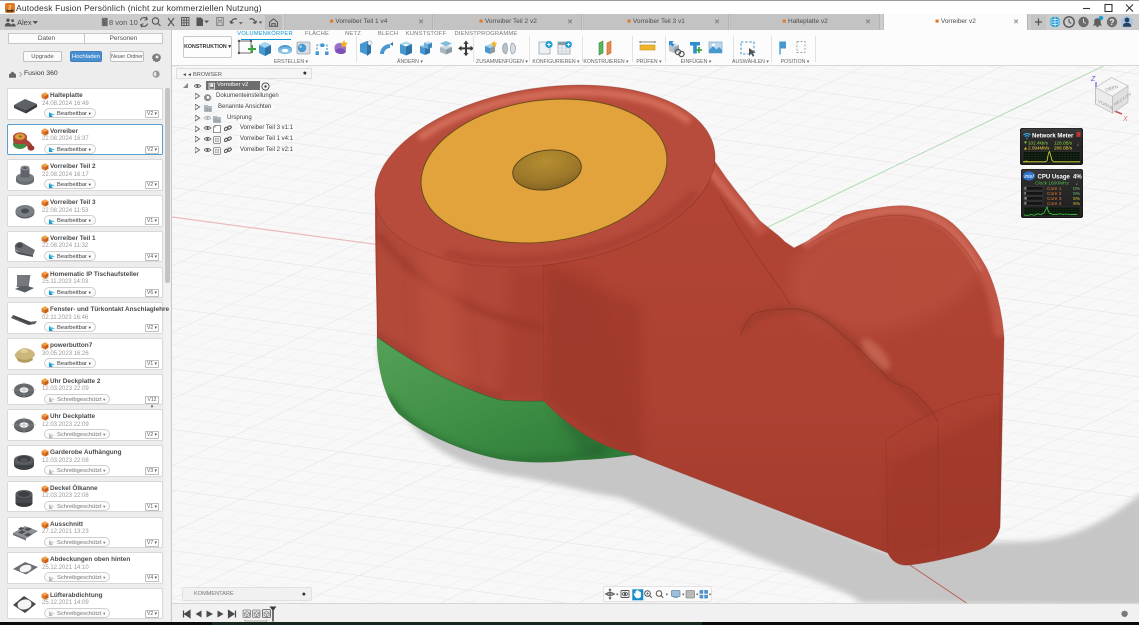  Describe the element at coordinates (1077, 178) in the screenshot. I see `svg-text: 4%` at that location.